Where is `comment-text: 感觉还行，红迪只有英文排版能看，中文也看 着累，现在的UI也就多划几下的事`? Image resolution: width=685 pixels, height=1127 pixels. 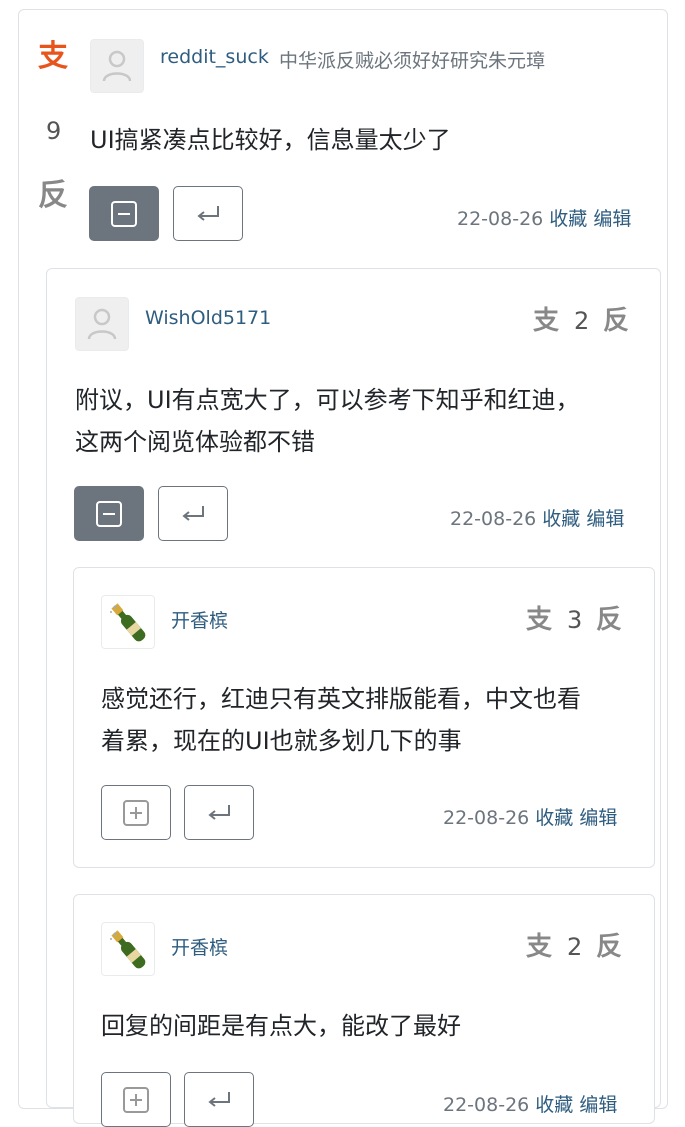
comment-text: 感觉还行，红迪只有英文排版能看，中文也看 着累，现在的UI也就多划几下的事 is located at coordinates (341, 720).